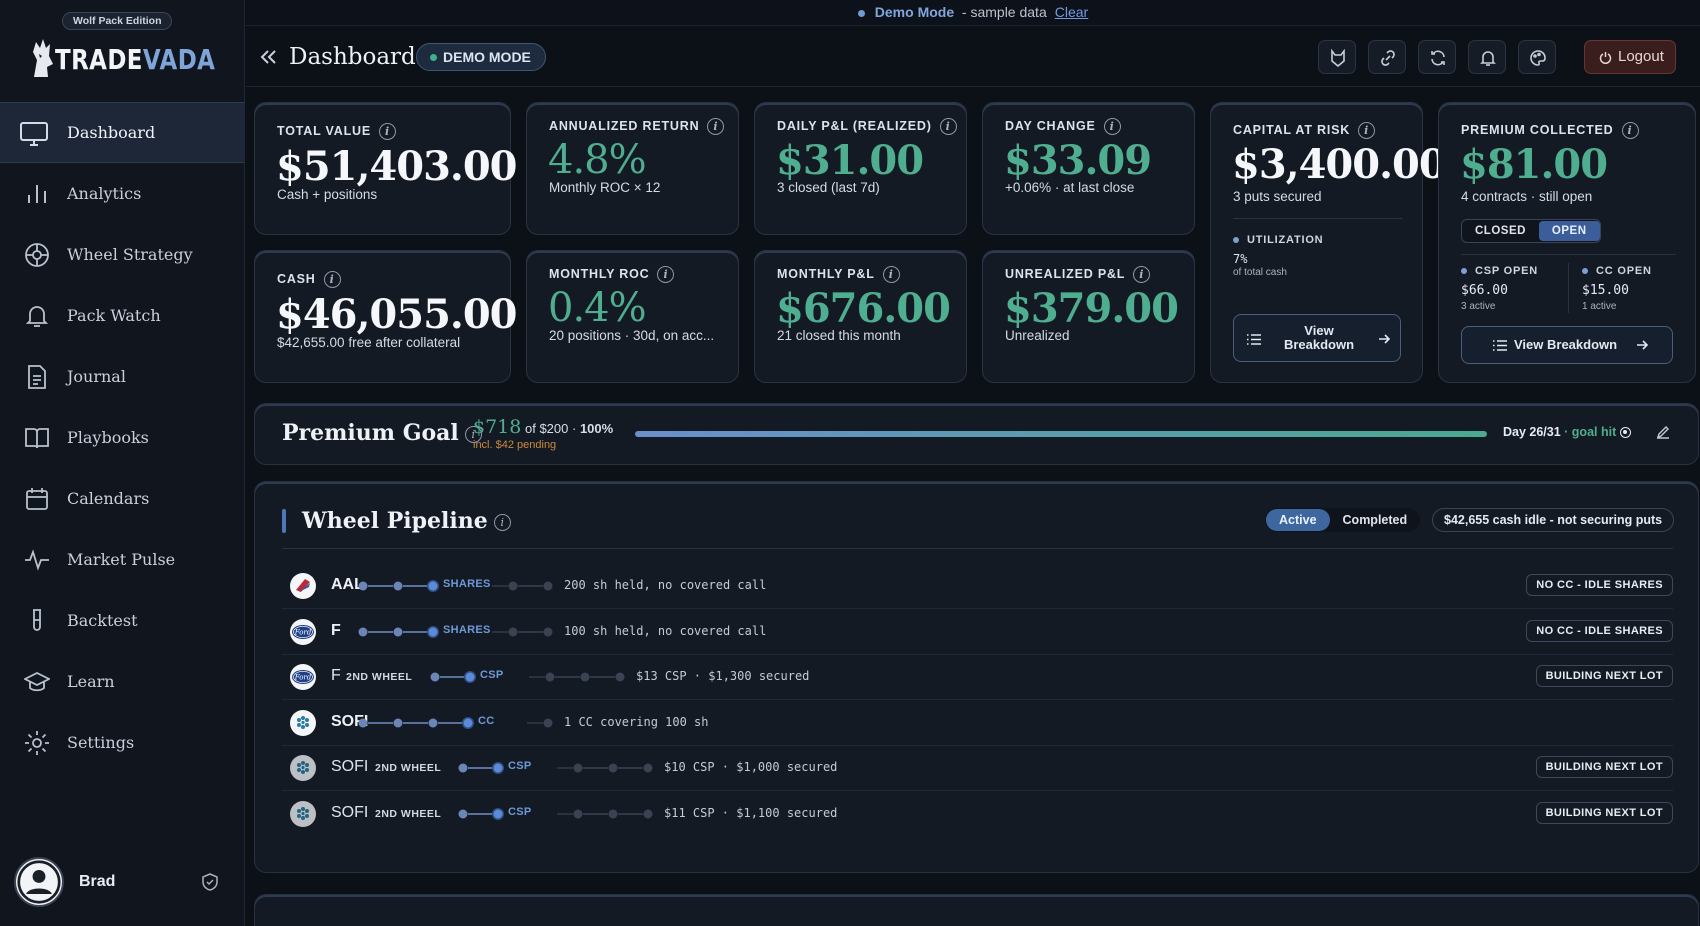  Describe the element at coordinates (122, 193) in the screenshot. I see `sidebar-item-analytics: Analytics` at that location.